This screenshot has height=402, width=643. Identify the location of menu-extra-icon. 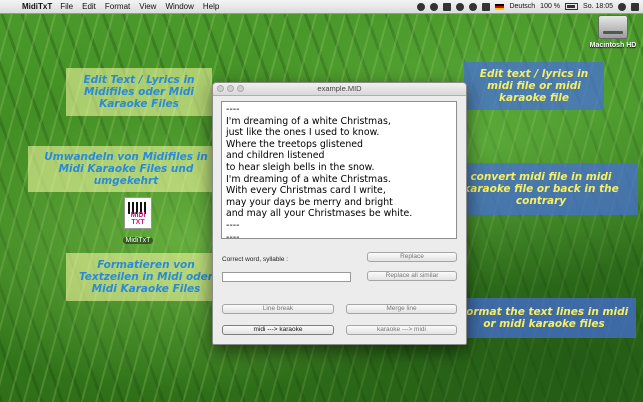
(421, 6).